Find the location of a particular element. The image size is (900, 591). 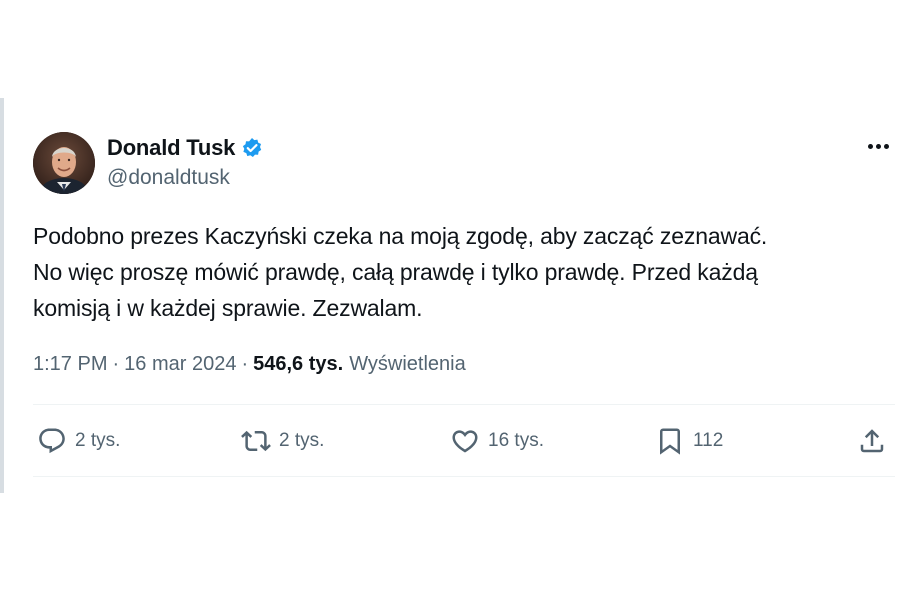

name-row: Donald Tusk is located at coordinates (185, 148).